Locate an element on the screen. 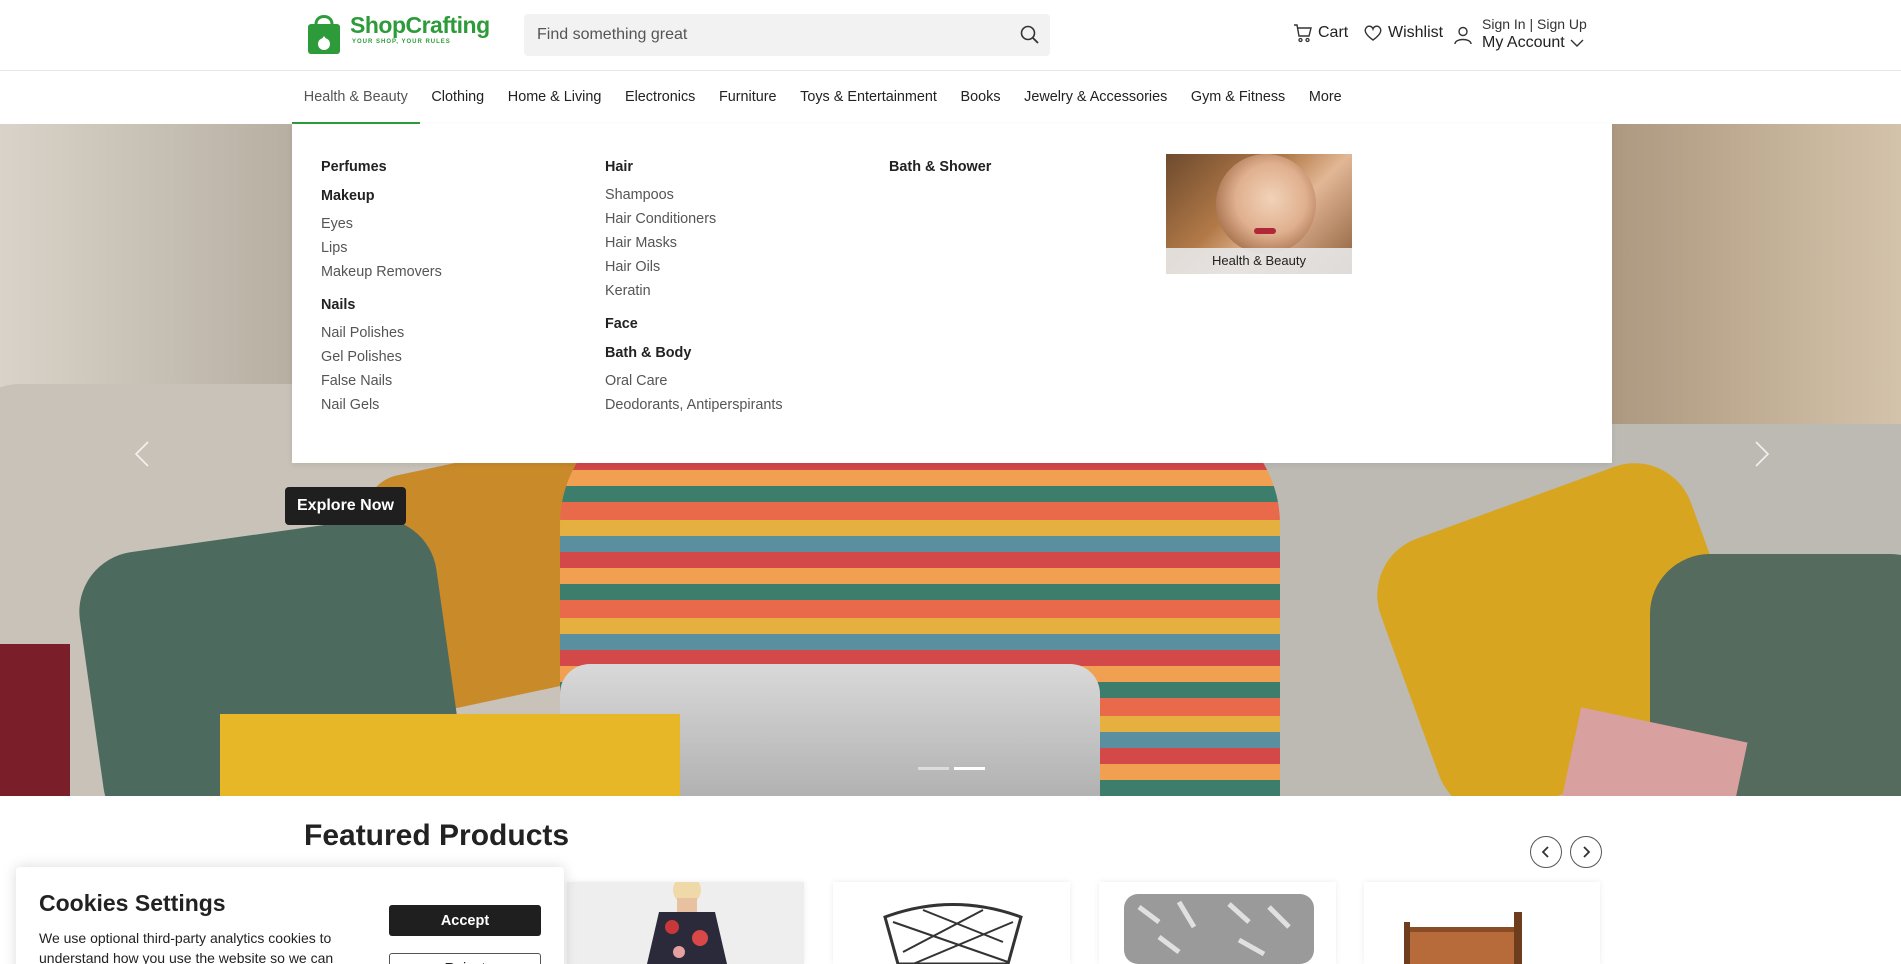 This screenshot has height=964, width=1901. featured-prev-button is located at coordinates (1546, 852).